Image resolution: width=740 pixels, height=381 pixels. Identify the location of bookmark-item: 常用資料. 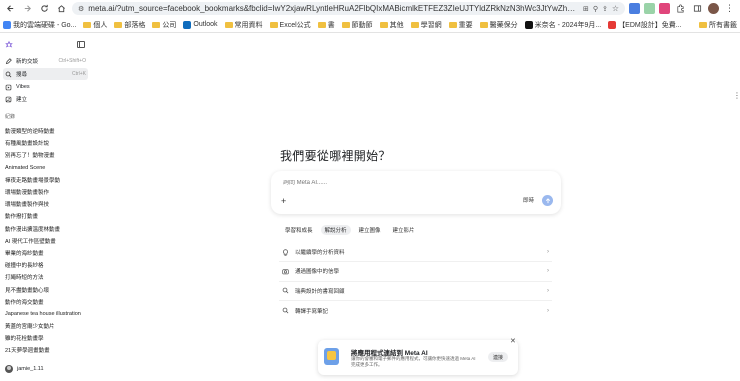
(243, 25).